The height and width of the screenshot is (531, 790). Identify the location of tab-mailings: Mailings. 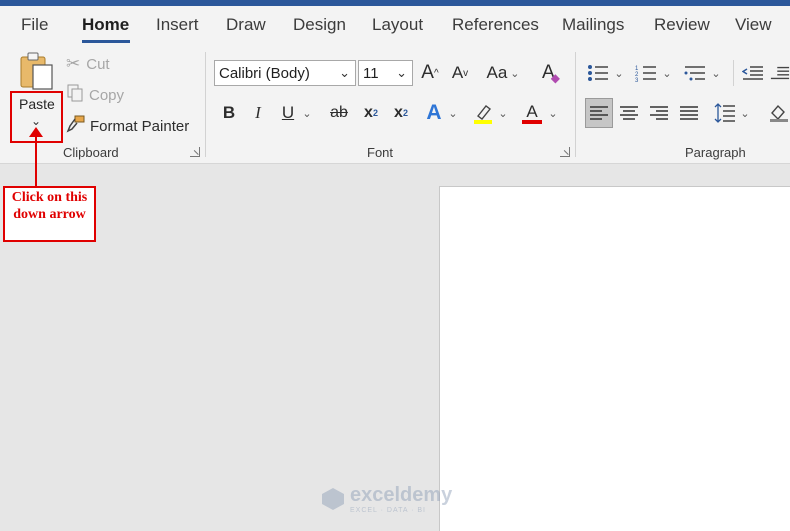
(593, 25).